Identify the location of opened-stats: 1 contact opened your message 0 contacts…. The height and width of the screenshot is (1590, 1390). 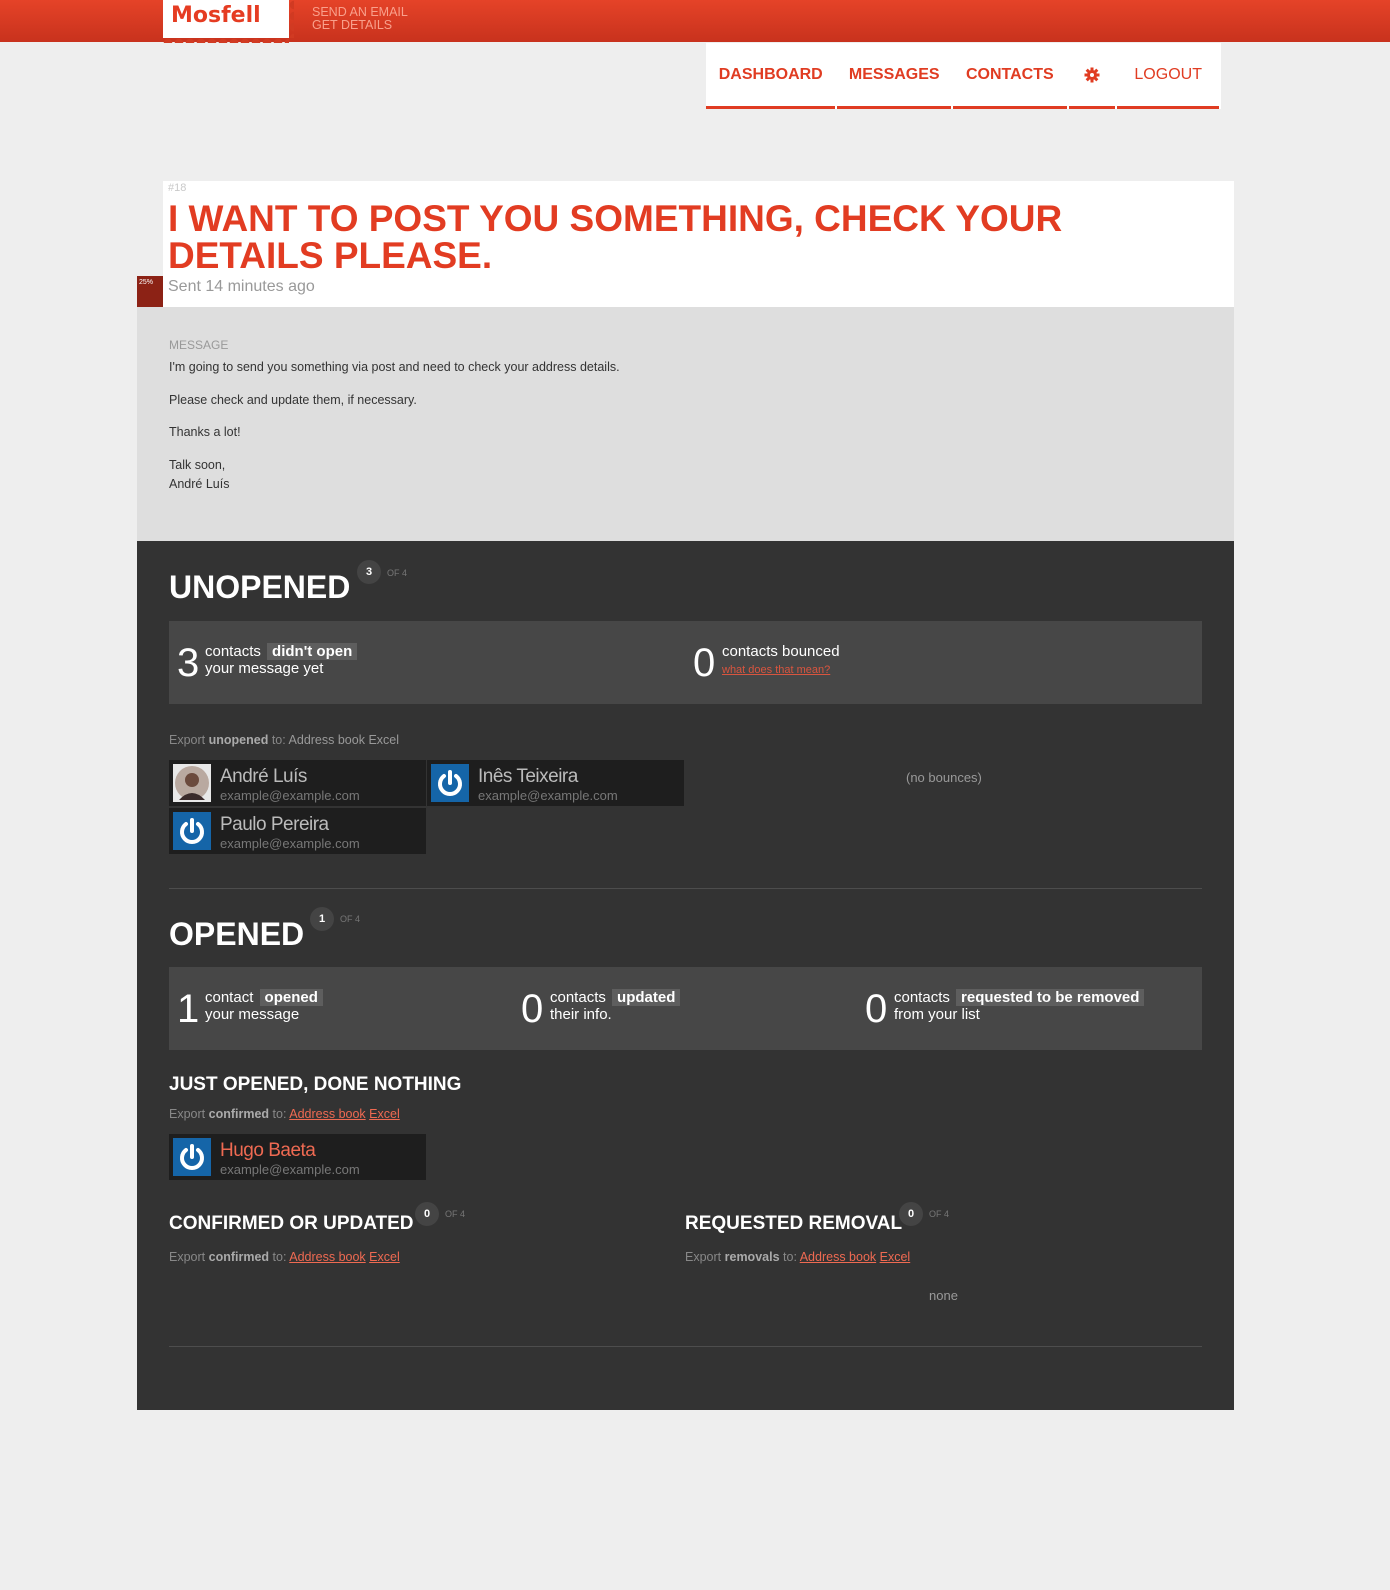
(685, 1008).